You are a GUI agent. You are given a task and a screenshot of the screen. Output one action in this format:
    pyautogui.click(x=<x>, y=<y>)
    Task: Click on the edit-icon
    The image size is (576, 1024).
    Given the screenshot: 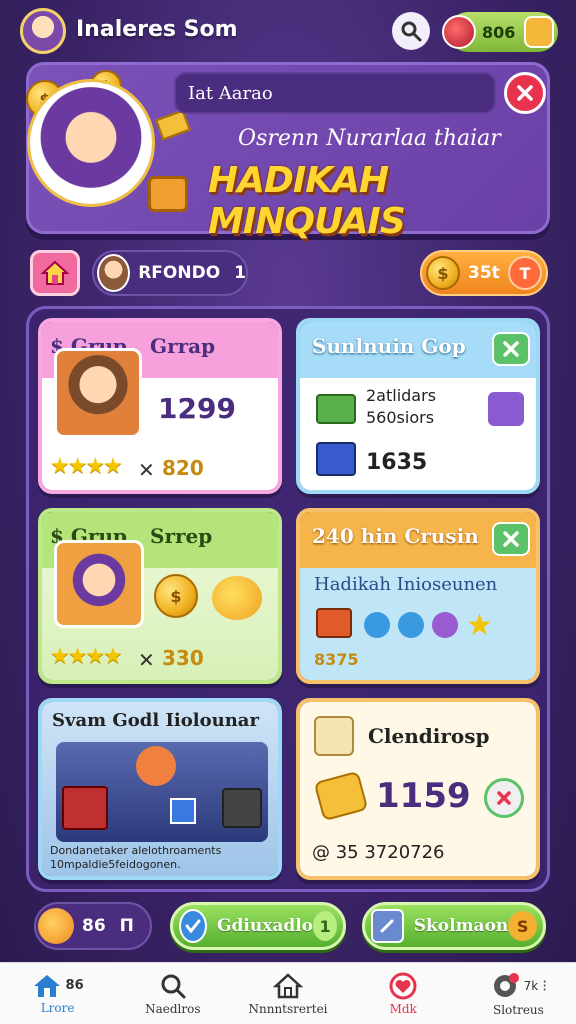 What is the action you would take?
    pyautogui.click(x=387, y=926)
    